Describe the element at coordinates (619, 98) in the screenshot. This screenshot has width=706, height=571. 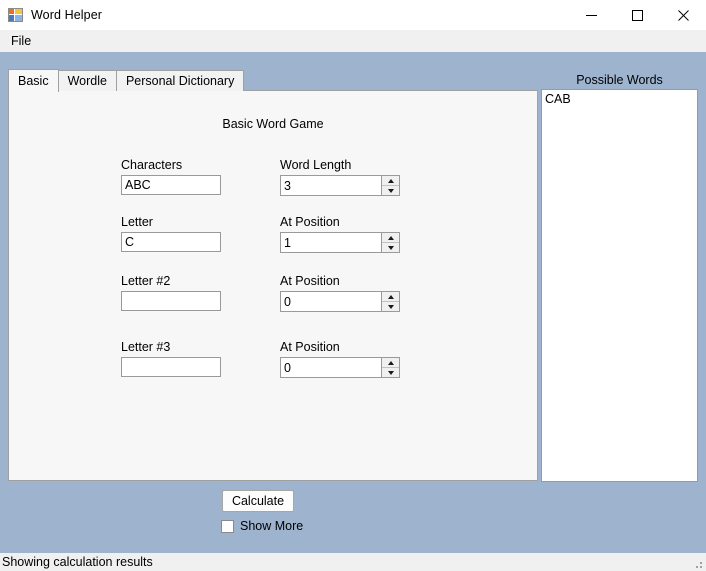
I see `list-item: CAB` at that location.